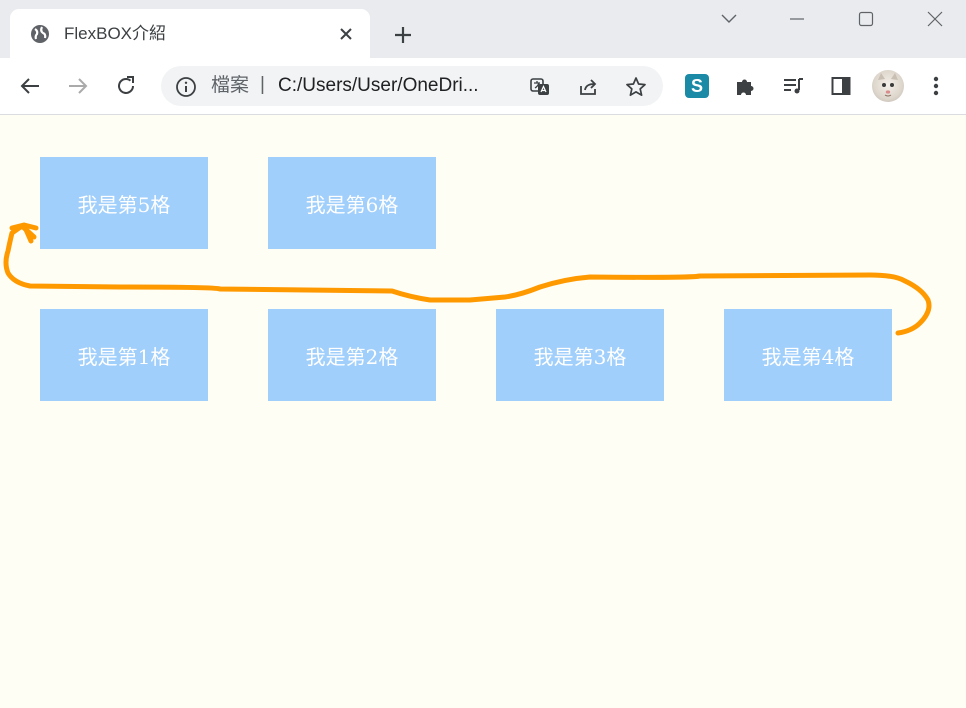 This screenshot has height=708, width=966. Describe the element at coordinates (793, 86) in the screenshot. I see `media-queue-icon` at that location.